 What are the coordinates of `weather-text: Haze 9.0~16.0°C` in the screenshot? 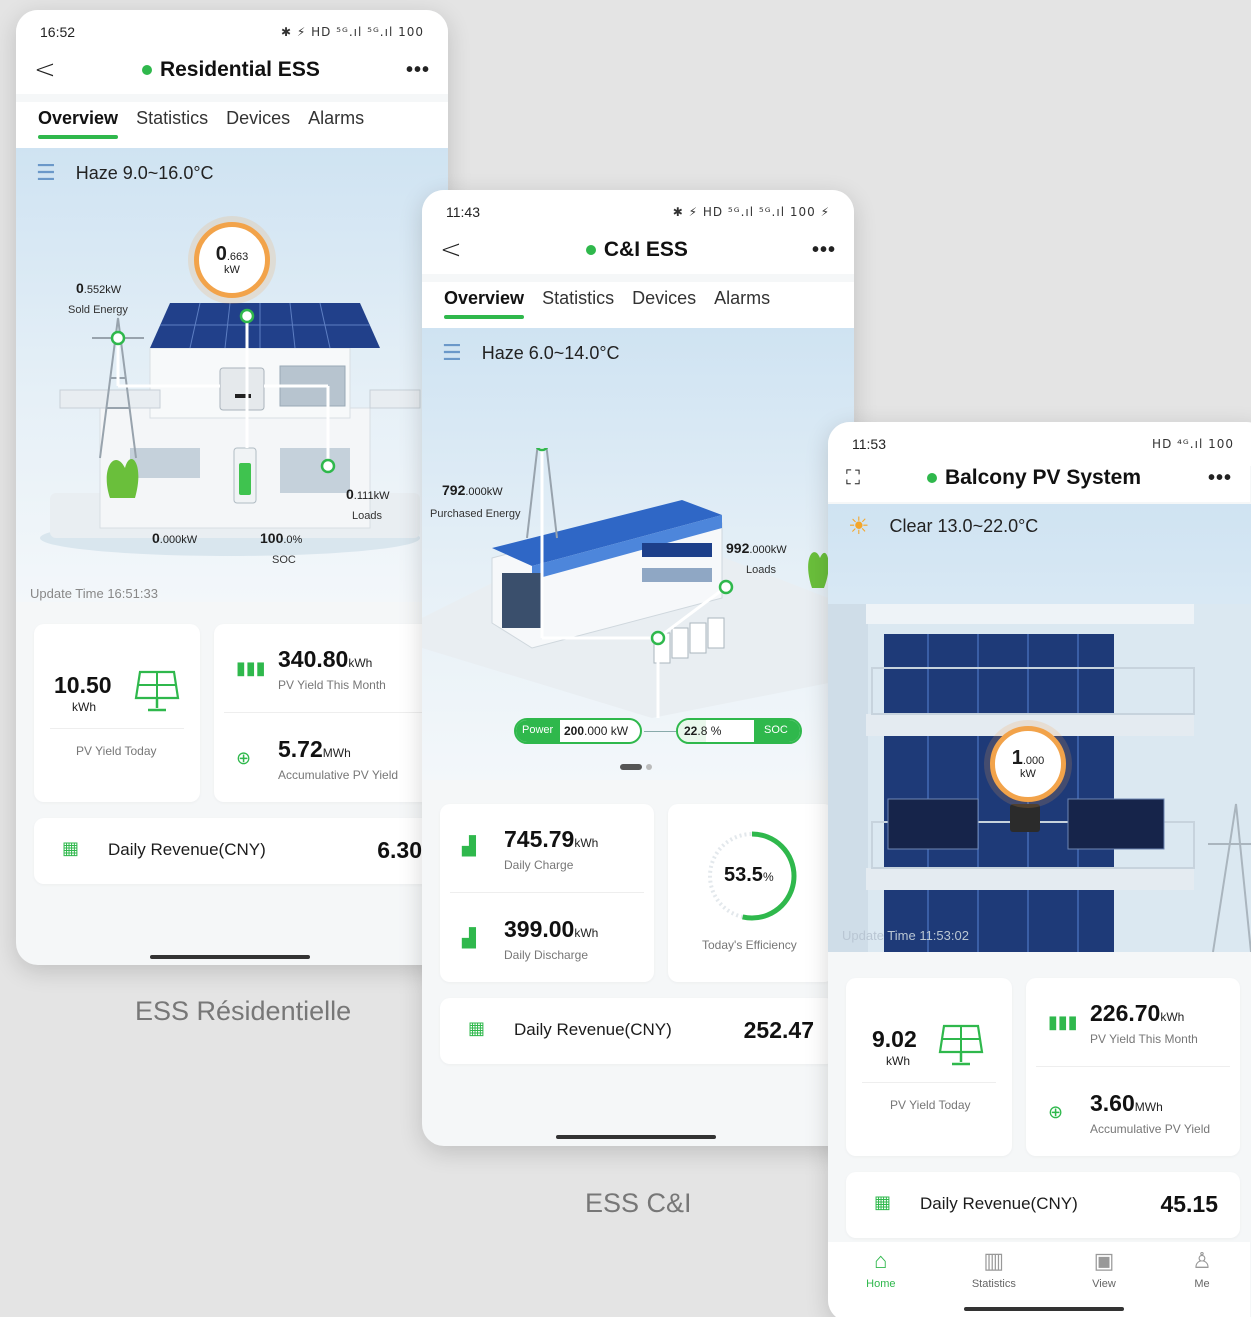 It's located at (144, 172).